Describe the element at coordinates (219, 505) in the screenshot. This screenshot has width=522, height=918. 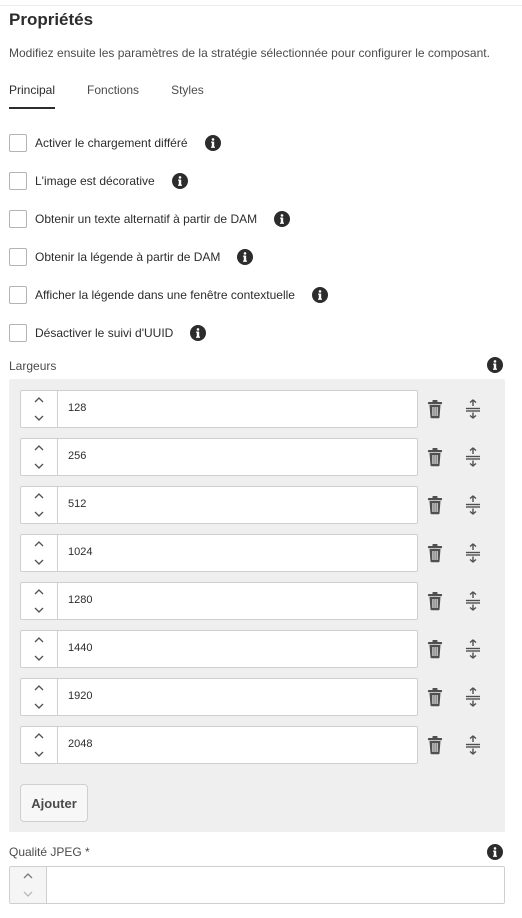
I see `width-number-field: 512` at that location.